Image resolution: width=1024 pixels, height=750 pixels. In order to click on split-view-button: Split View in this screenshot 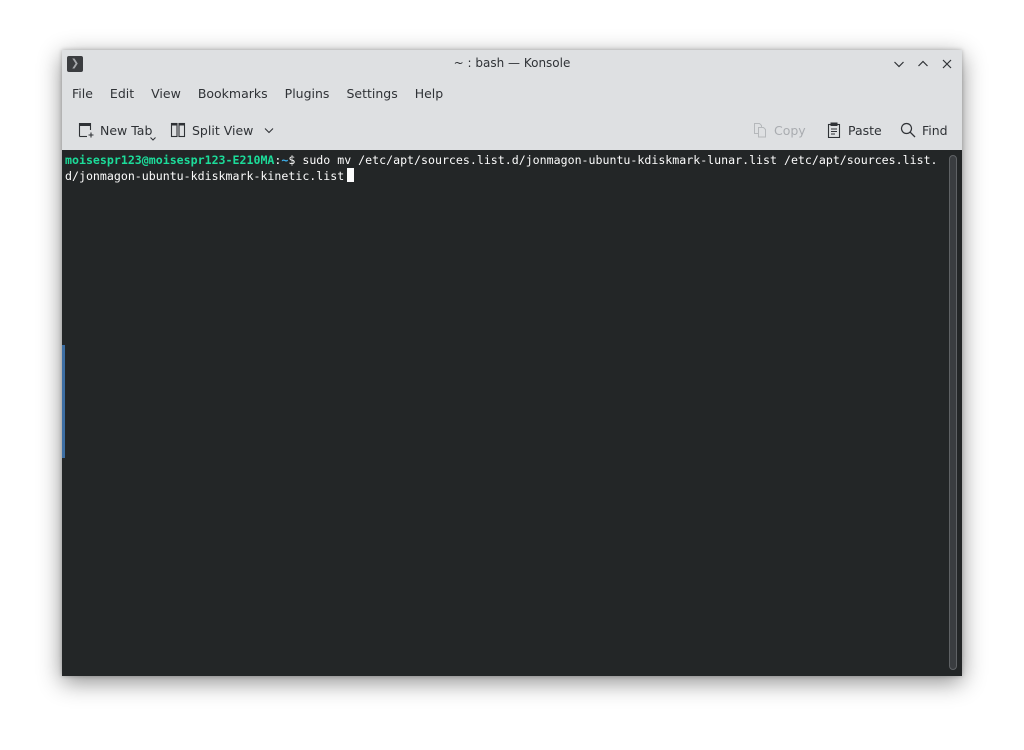, I will do `click(225, 130)`.